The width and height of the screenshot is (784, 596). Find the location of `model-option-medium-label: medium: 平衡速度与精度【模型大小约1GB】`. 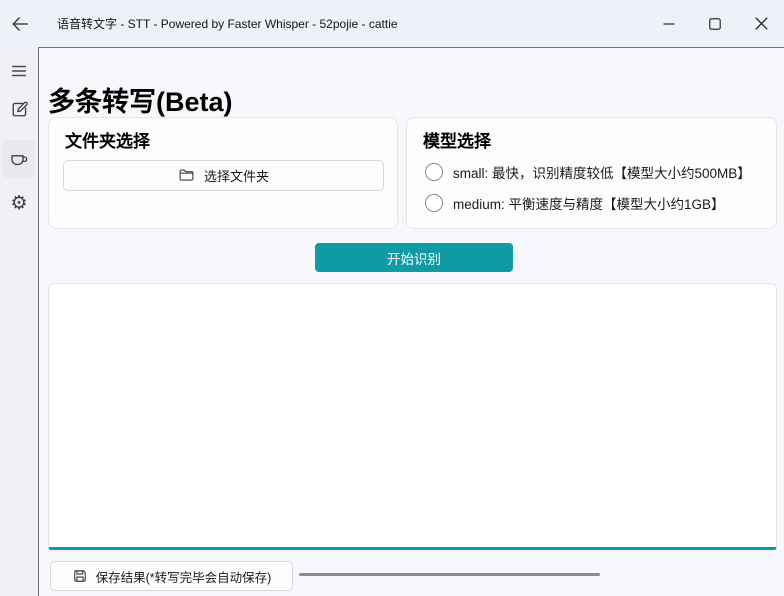

model-option-medium-label: medium: 平衡速度与精度【模型大小约1GB】 is located at coordinates (589, 204).